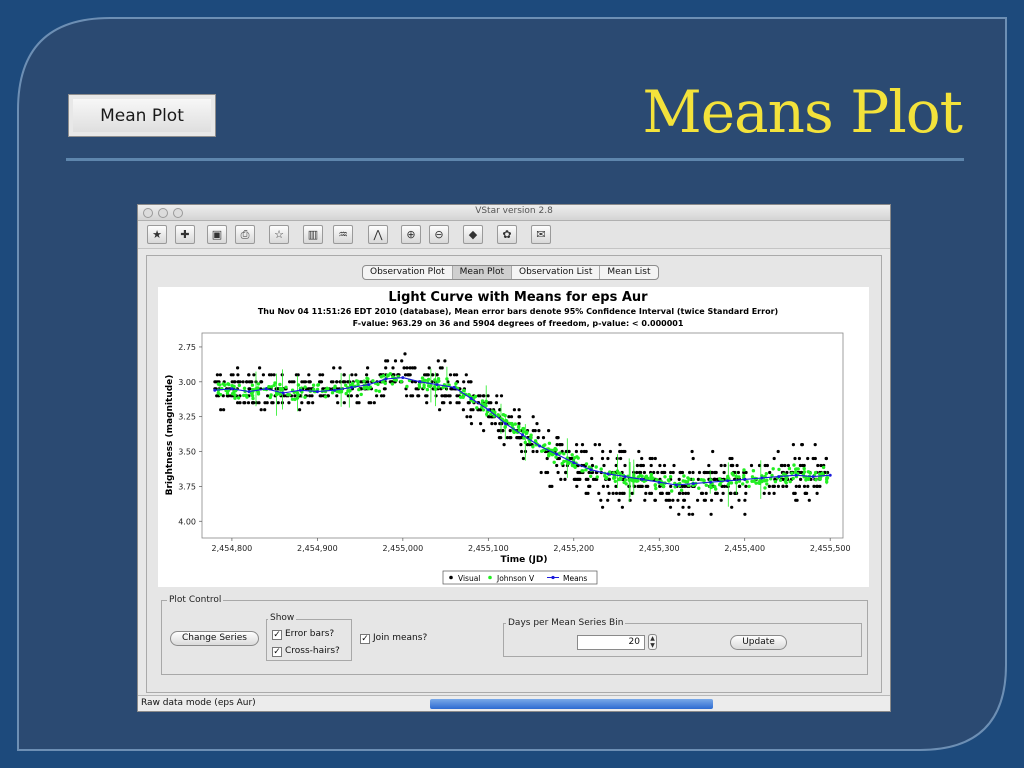 The width and height of the screenshot is (1024, 768). I want to click on days-per-bin-spinner: ▲ ▼, so click(652, 642).